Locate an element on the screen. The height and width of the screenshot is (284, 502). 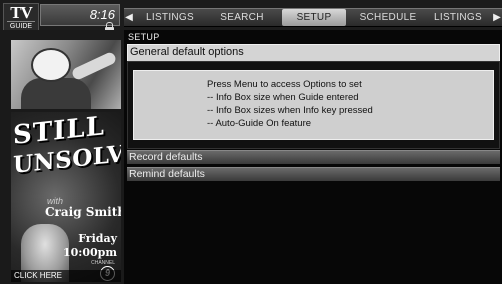
info-line: -- Info Box sizes when Info key pressed is located at coordinates (290, 110).